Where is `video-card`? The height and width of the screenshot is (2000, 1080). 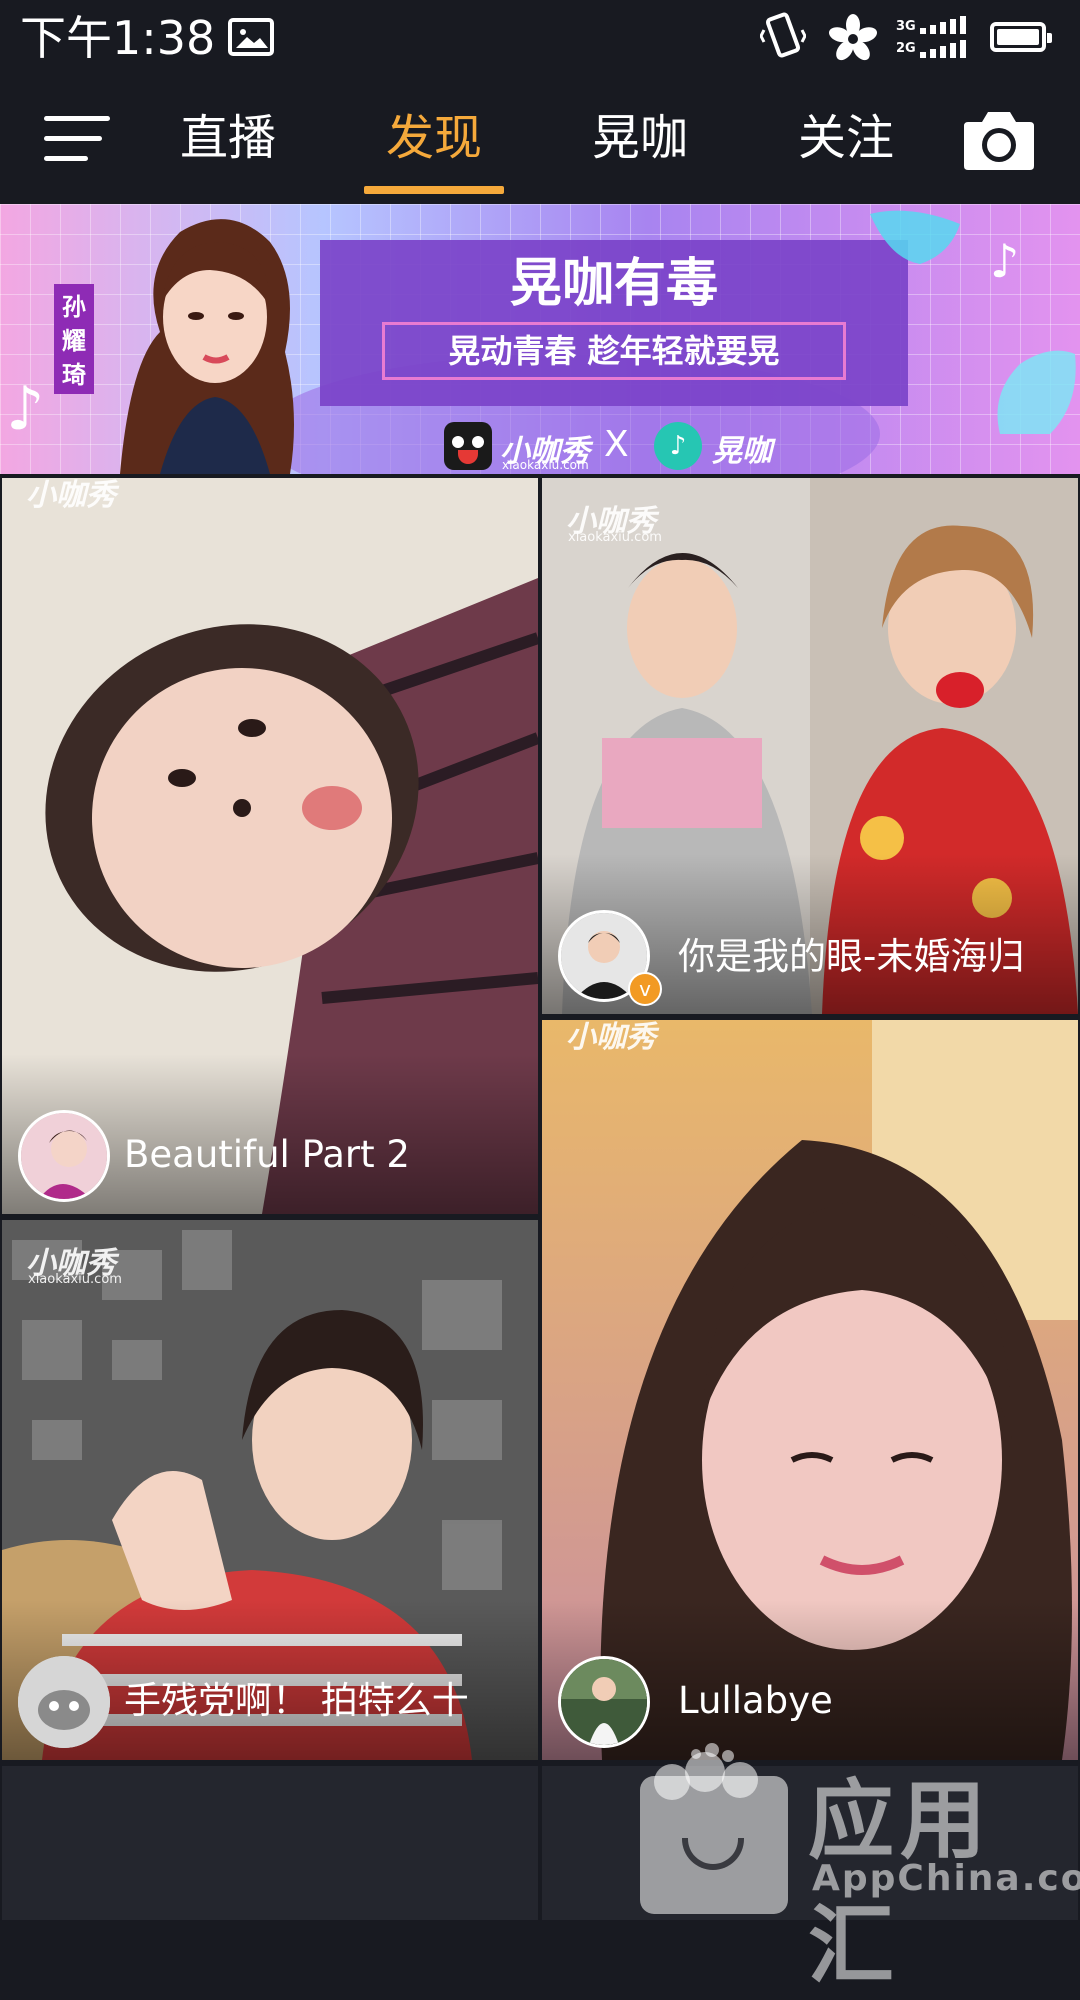 video-card is located at coordinates (270, 1843).